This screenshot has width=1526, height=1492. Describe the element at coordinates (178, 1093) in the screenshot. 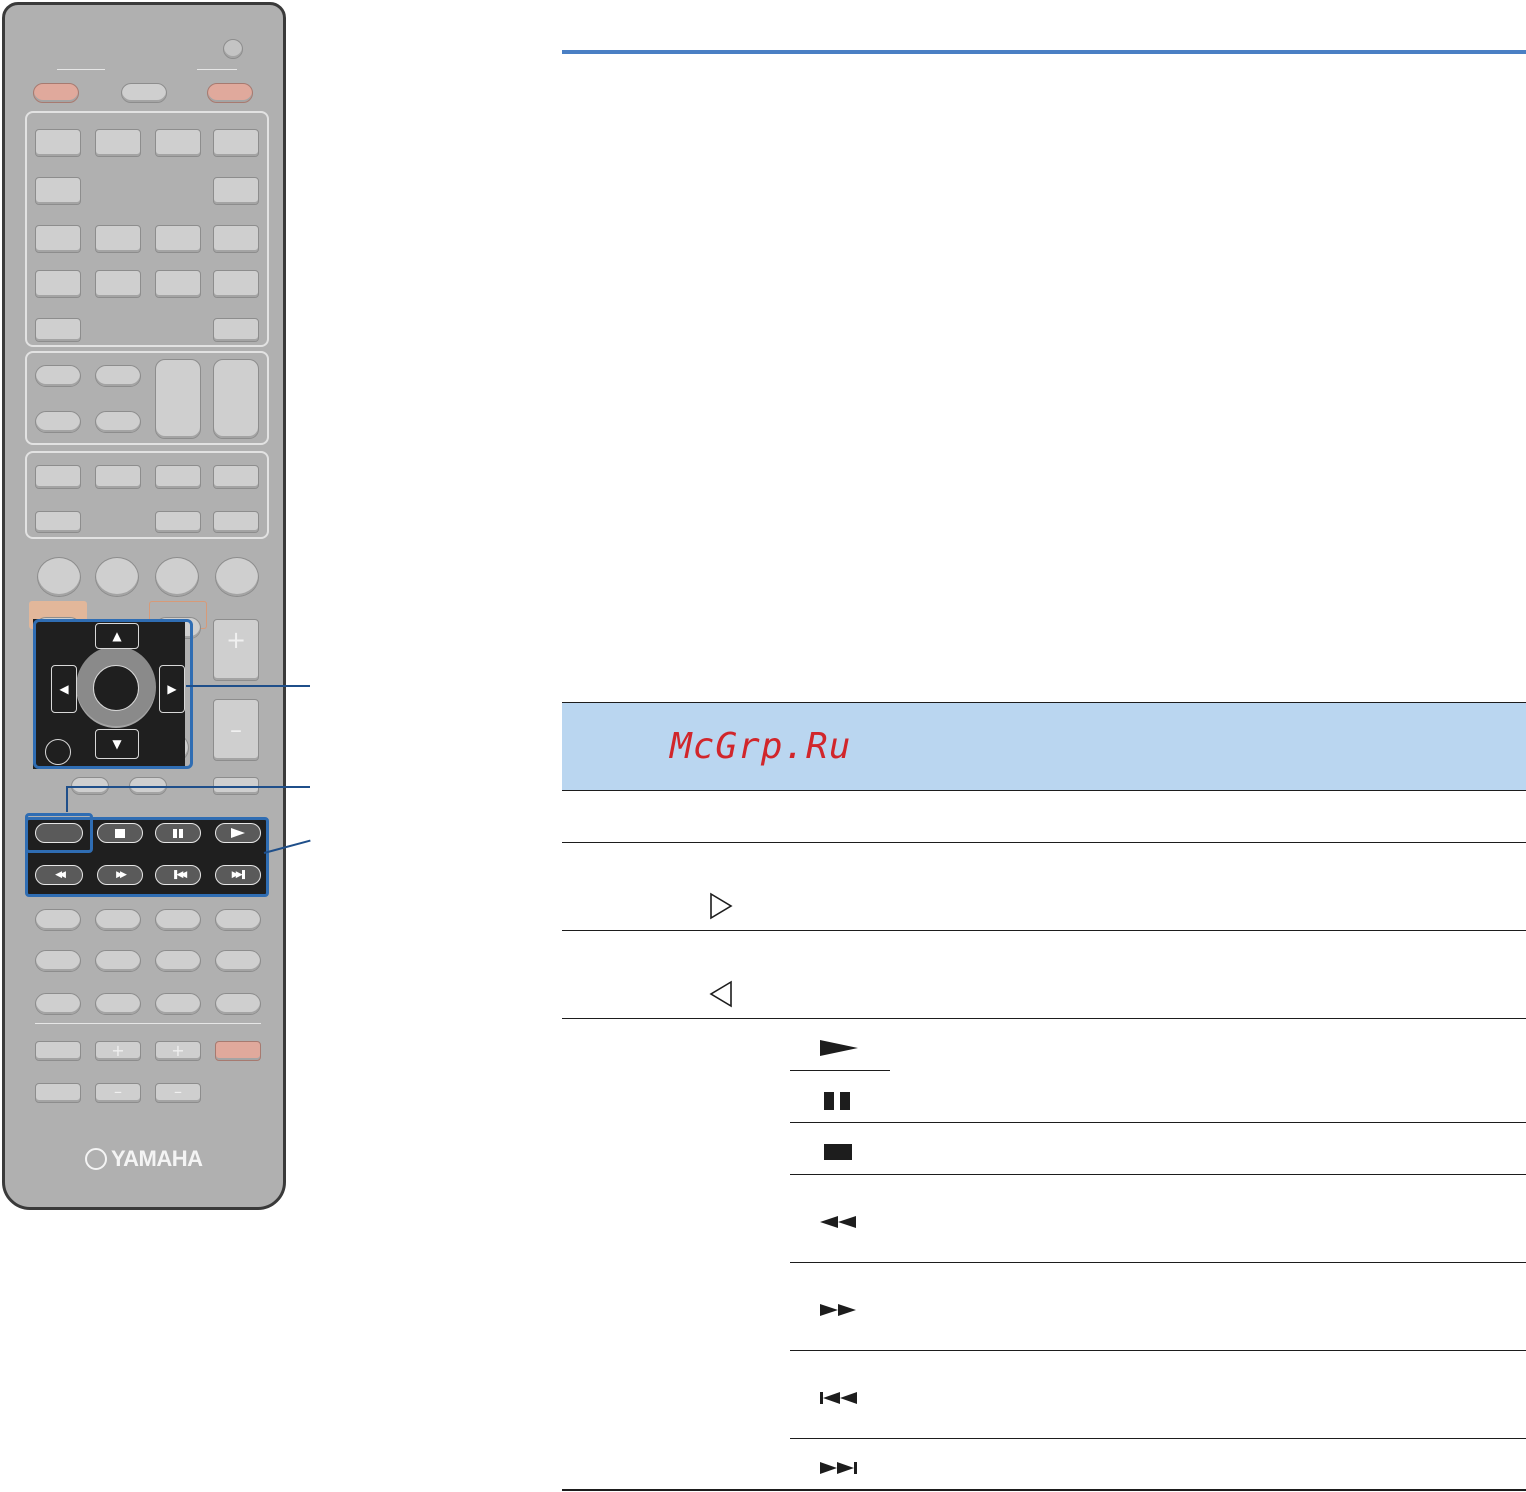

I see `tv-channel-down-button: –` at that location.